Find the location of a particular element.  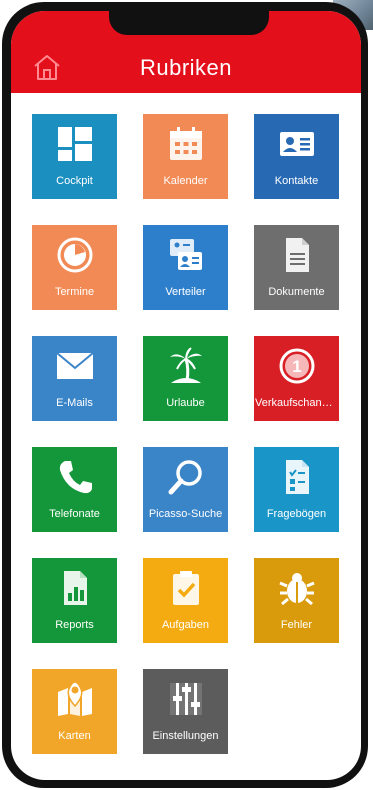

tile-picasso-suche: Picasso-Suche is located at coordinates (185, 489).